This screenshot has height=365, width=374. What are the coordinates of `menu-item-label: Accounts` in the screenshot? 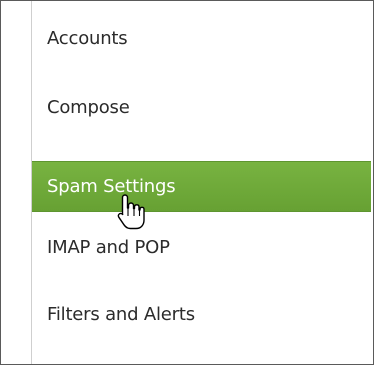 It's located at (87, 38).